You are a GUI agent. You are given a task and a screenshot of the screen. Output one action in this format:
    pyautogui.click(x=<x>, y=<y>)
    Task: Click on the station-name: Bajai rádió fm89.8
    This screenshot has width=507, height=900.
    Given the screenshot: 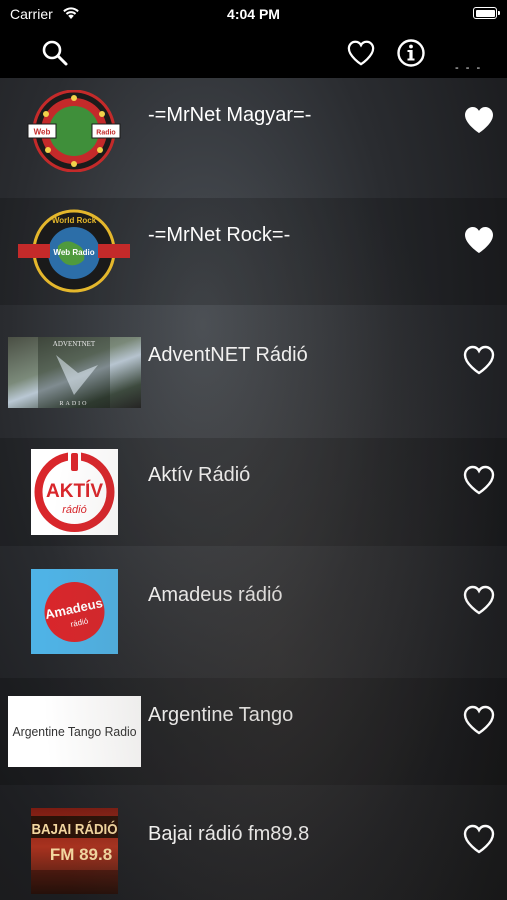 What is the action you would take?
    pyautogui.click(x=229, y=834)
    